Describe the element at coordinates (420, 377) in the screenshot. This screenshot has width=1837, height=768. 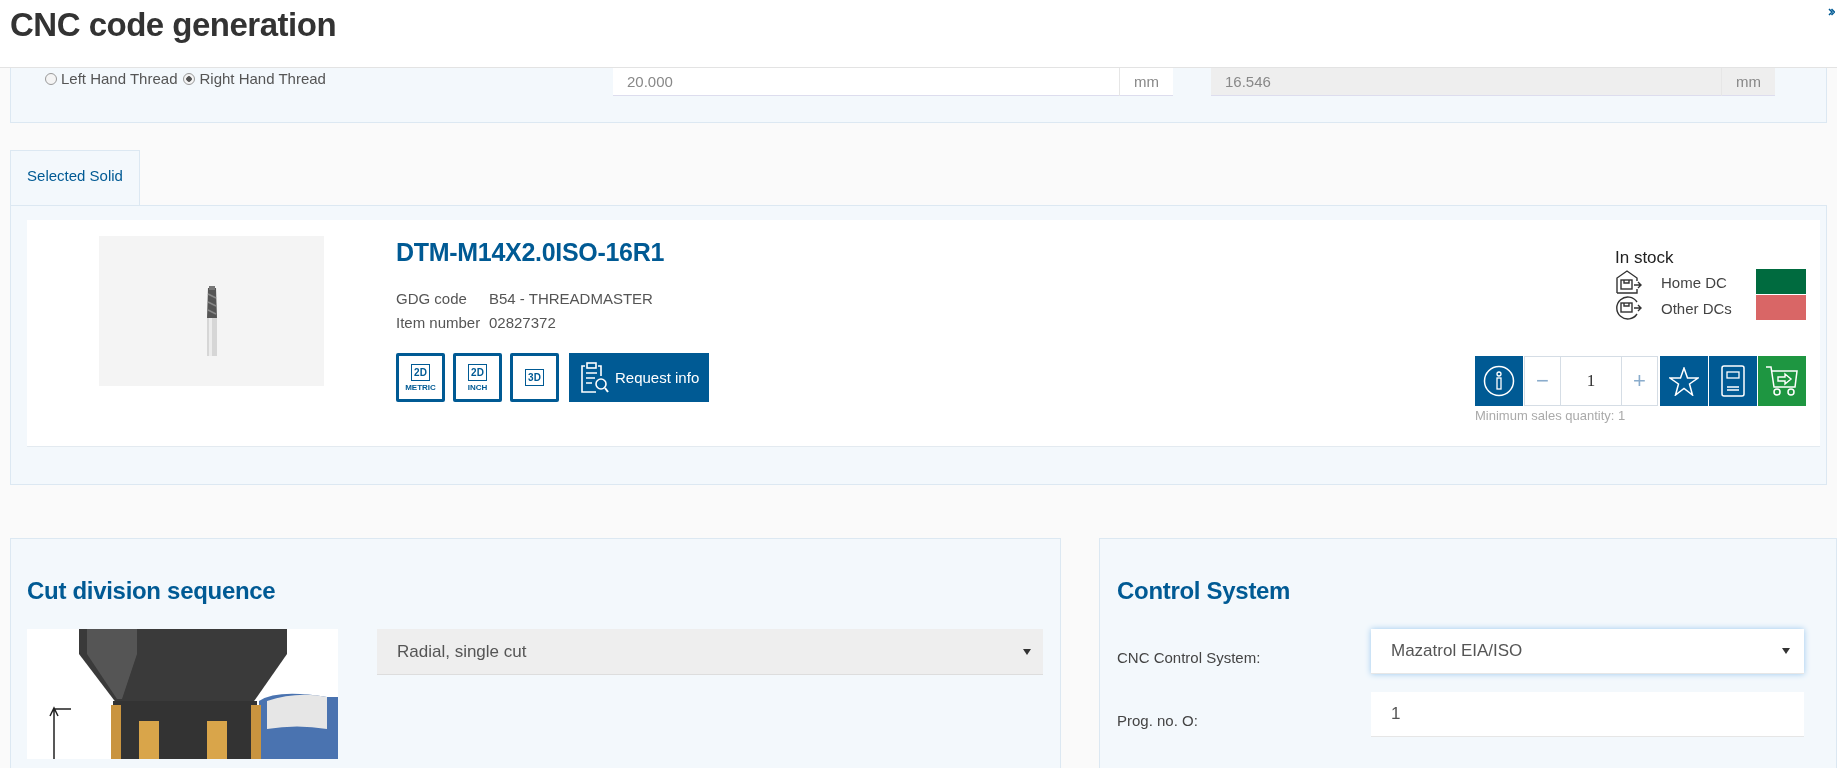
I see `download-button: 2D METRIC` at that location.